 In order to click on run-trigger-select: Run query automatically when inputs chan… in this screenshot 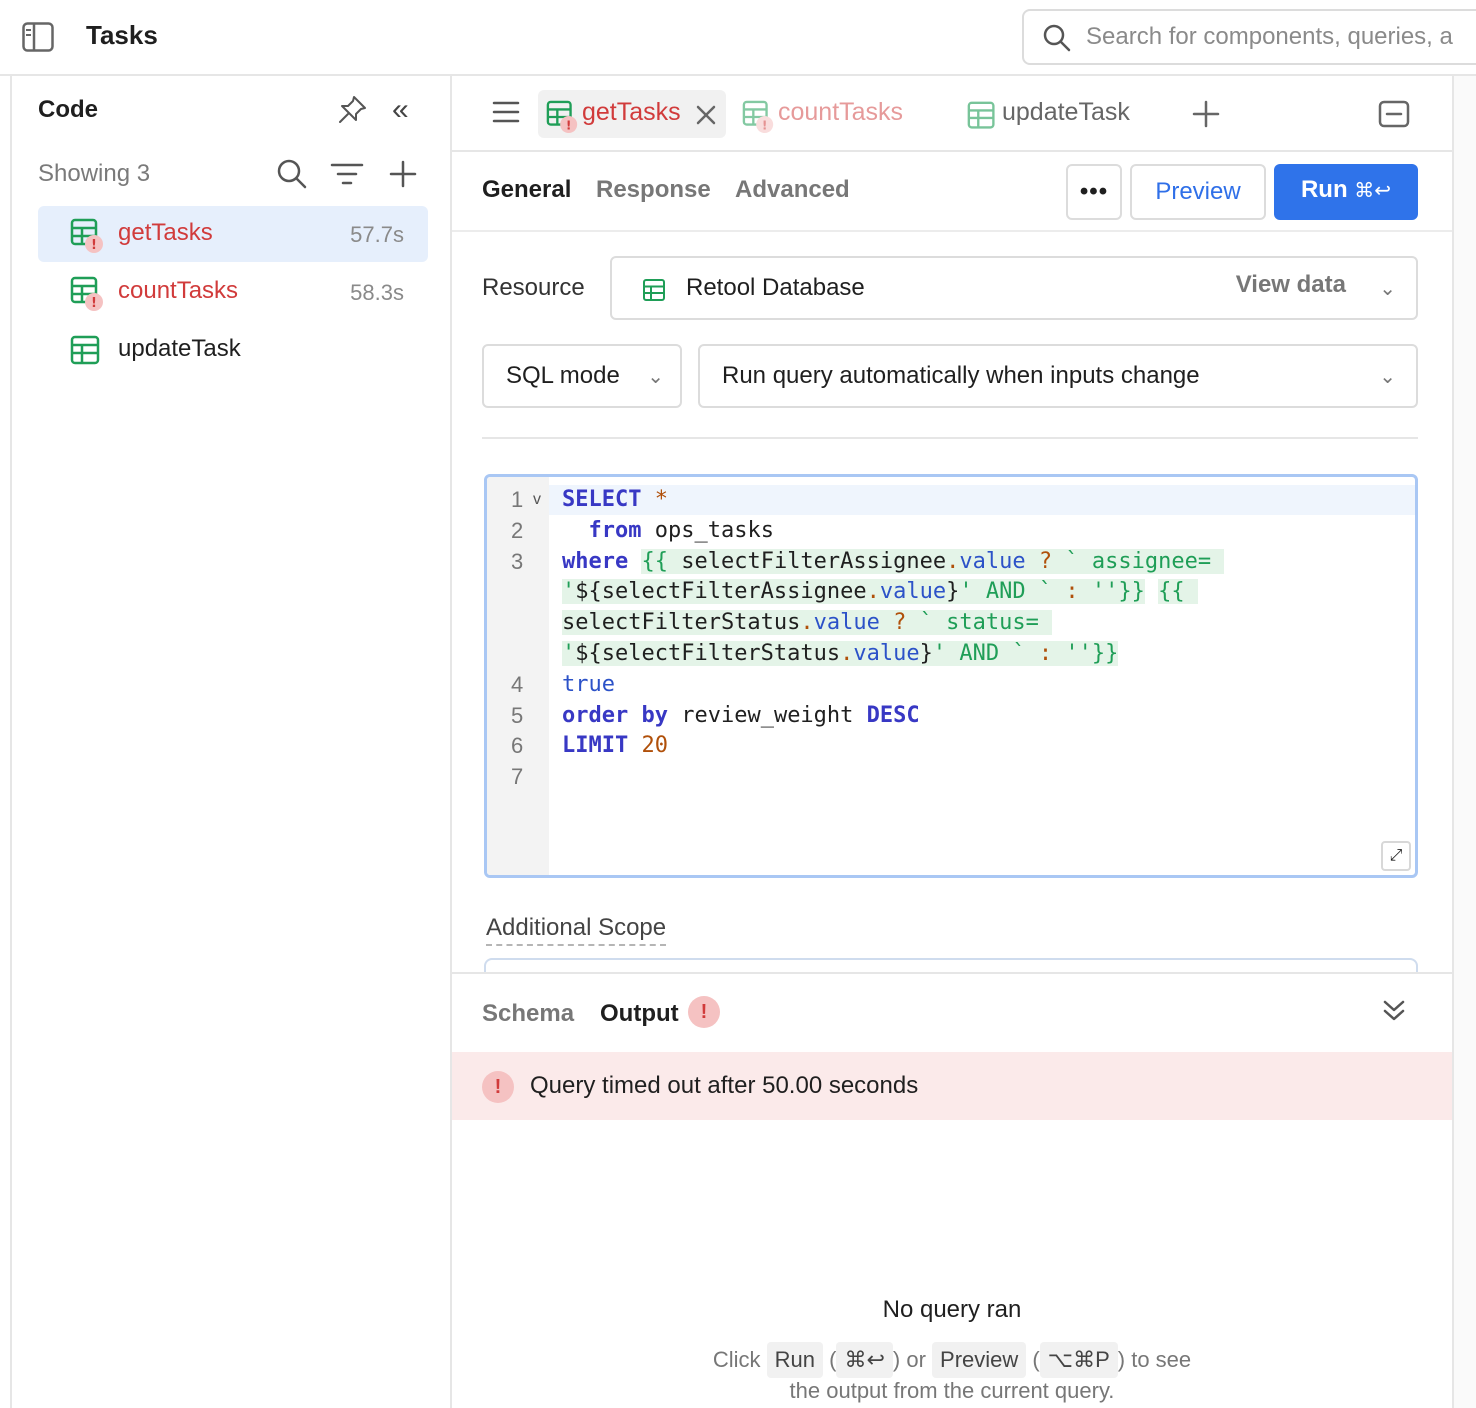, I will do `click(1058, 376)`.